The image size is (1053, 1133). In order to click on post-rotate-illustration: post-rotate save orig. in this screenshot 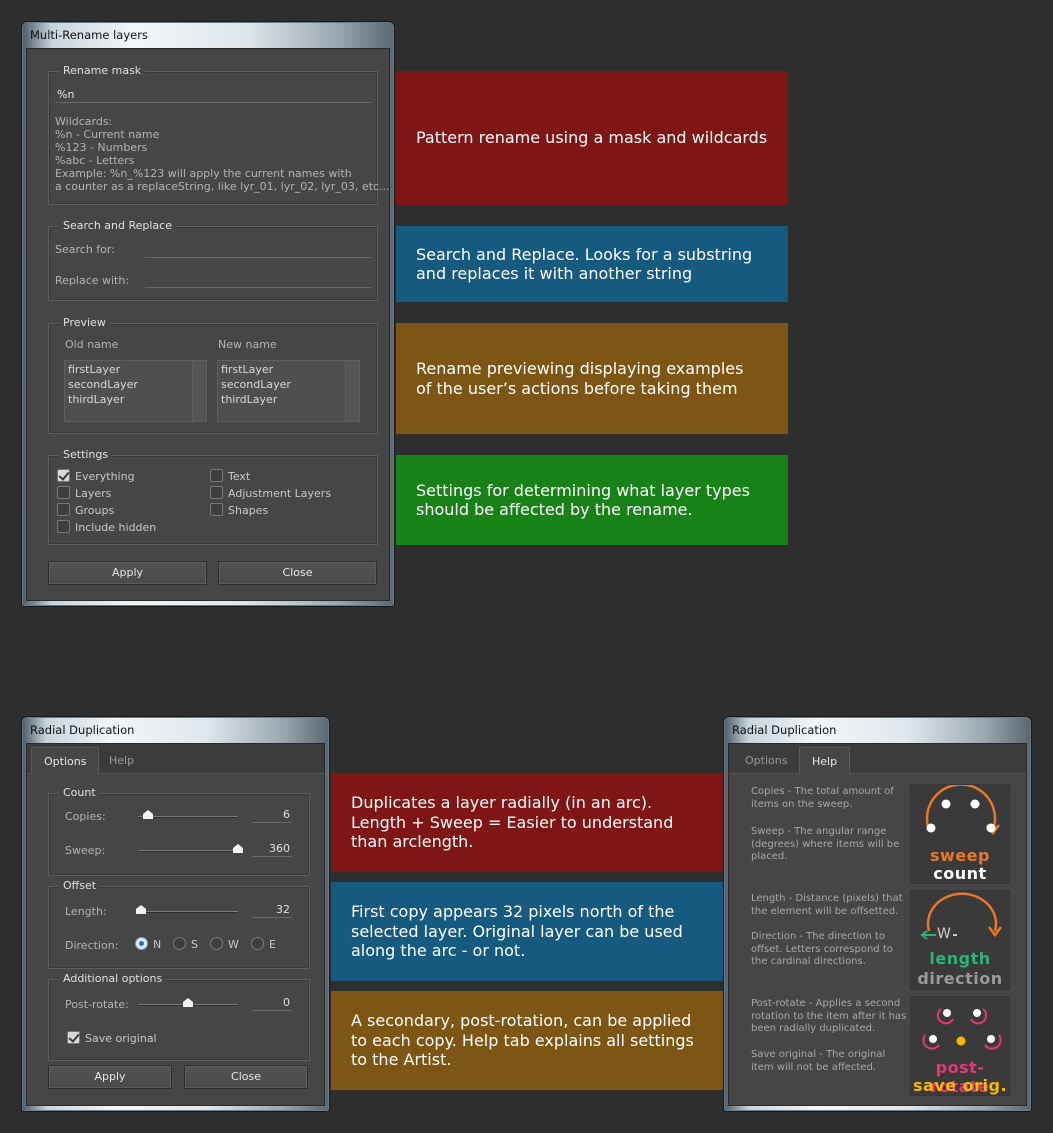, I will do `click(960, 1046)`.